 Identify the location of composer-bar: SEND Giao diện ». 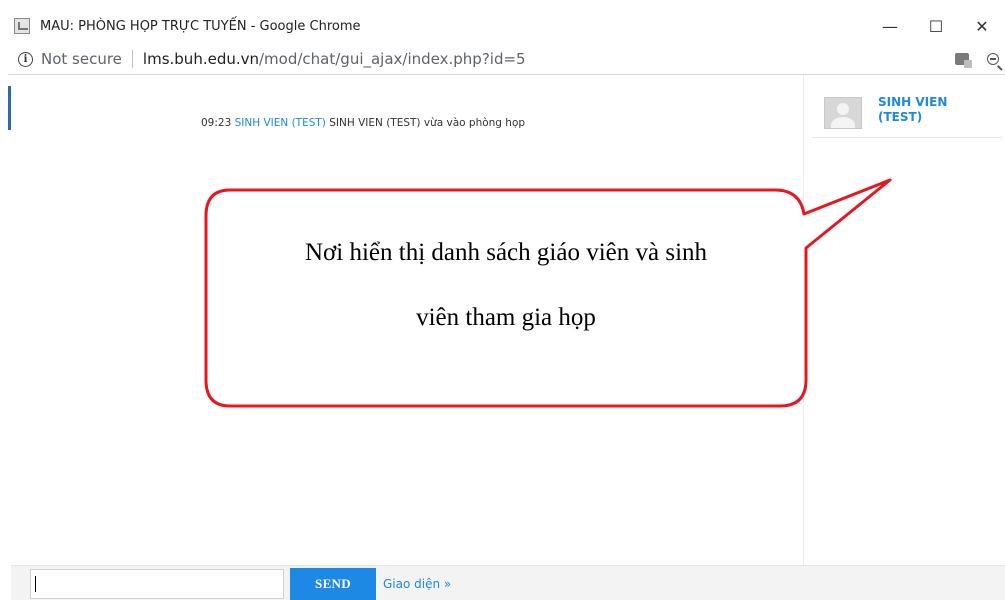
(508, 582).